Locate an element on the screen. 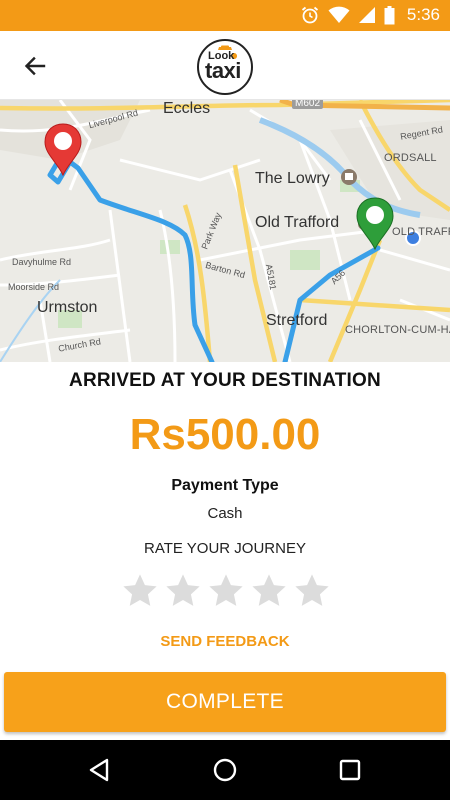  star-3-icon is located at coordinates (226, 591).